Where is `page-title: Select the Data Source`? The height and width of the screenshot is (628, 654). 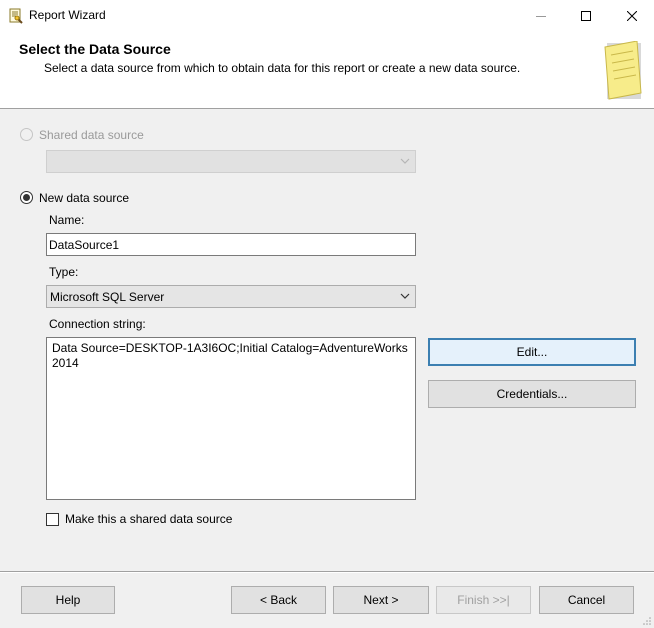 page-title: Select the Data Source is located at coordinates (95, 49).